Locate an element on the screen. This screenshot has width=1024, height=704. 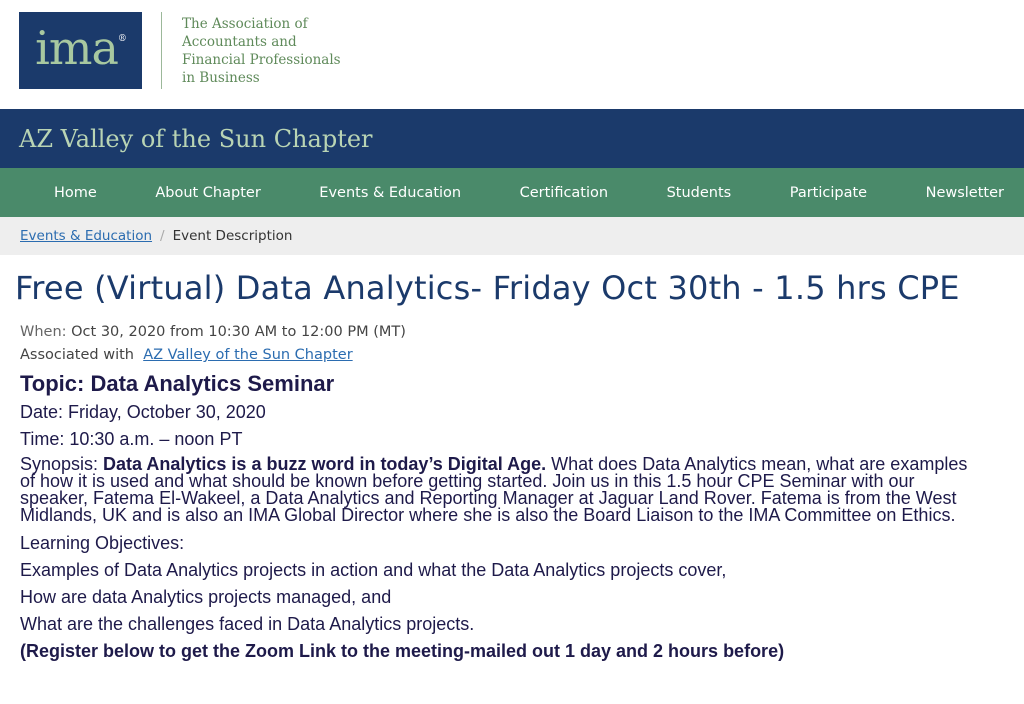
assoc-line: Financial Professionals is located at coordinates (261, 60).